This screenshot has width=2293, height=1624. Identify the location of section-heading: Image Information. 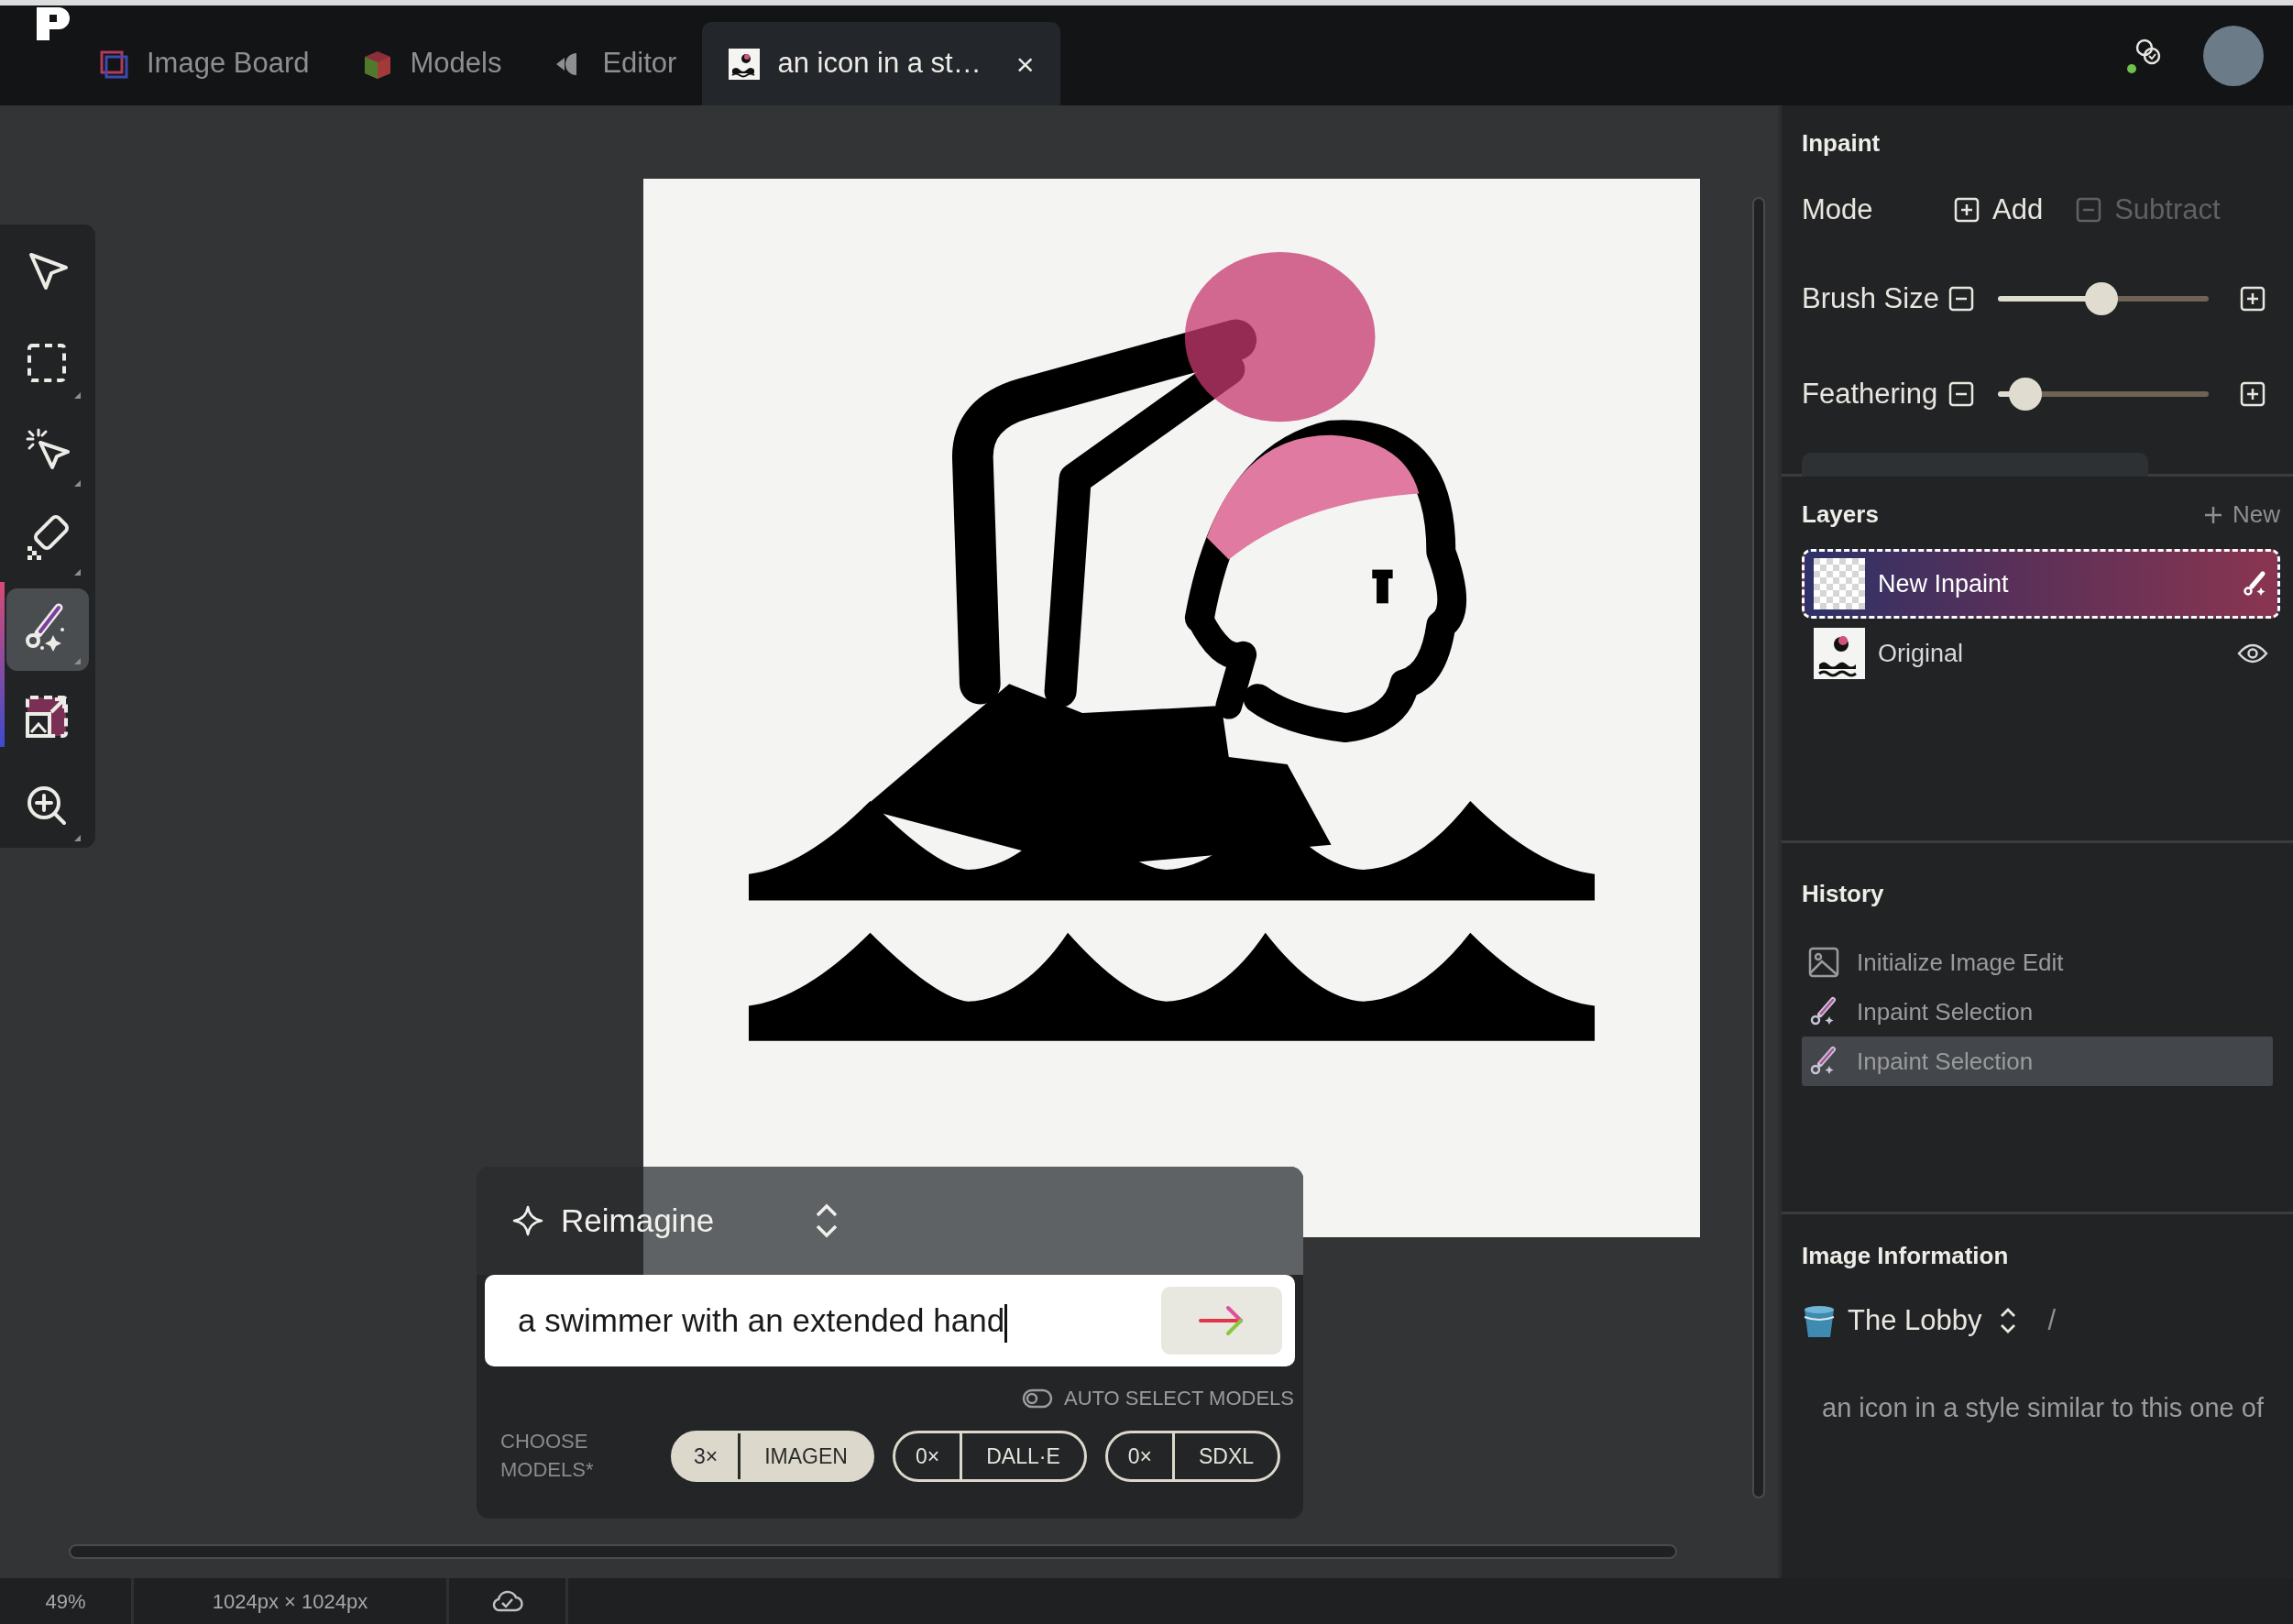
(1906, 1256).